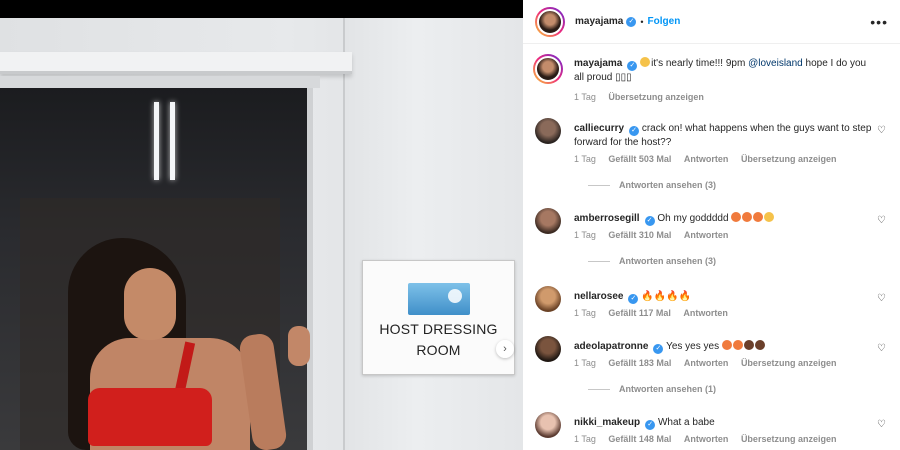 The image size is (900, 450). I want to click on ceiling-light, so click(156, 141).